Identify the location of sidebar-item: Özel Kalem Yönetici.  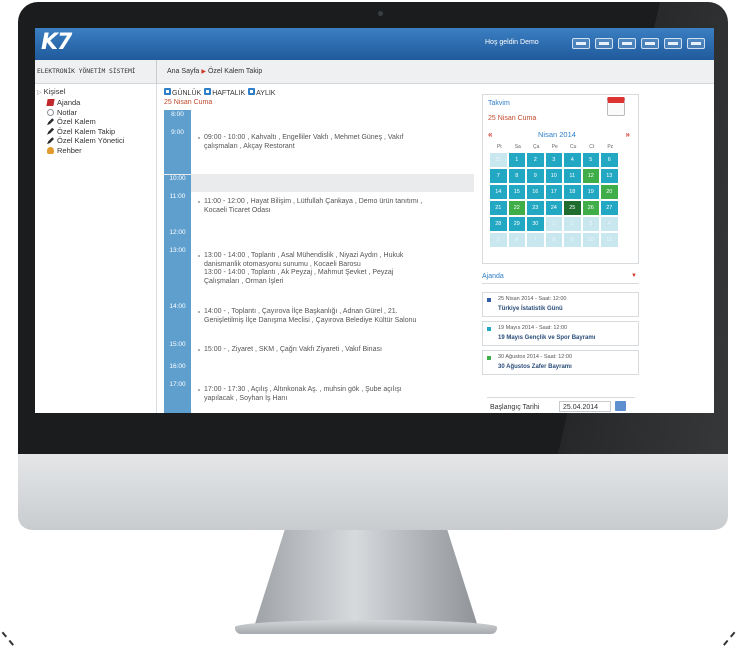
(95, 141).